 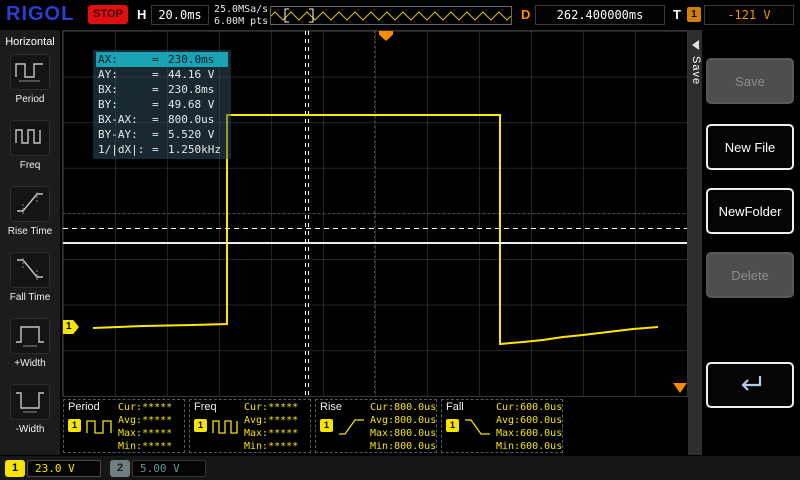 What do you see at coordinates (695, 45) in the screenshot?
I see `menu-collapse-arrow-icon` at bounding box center [695, 45].